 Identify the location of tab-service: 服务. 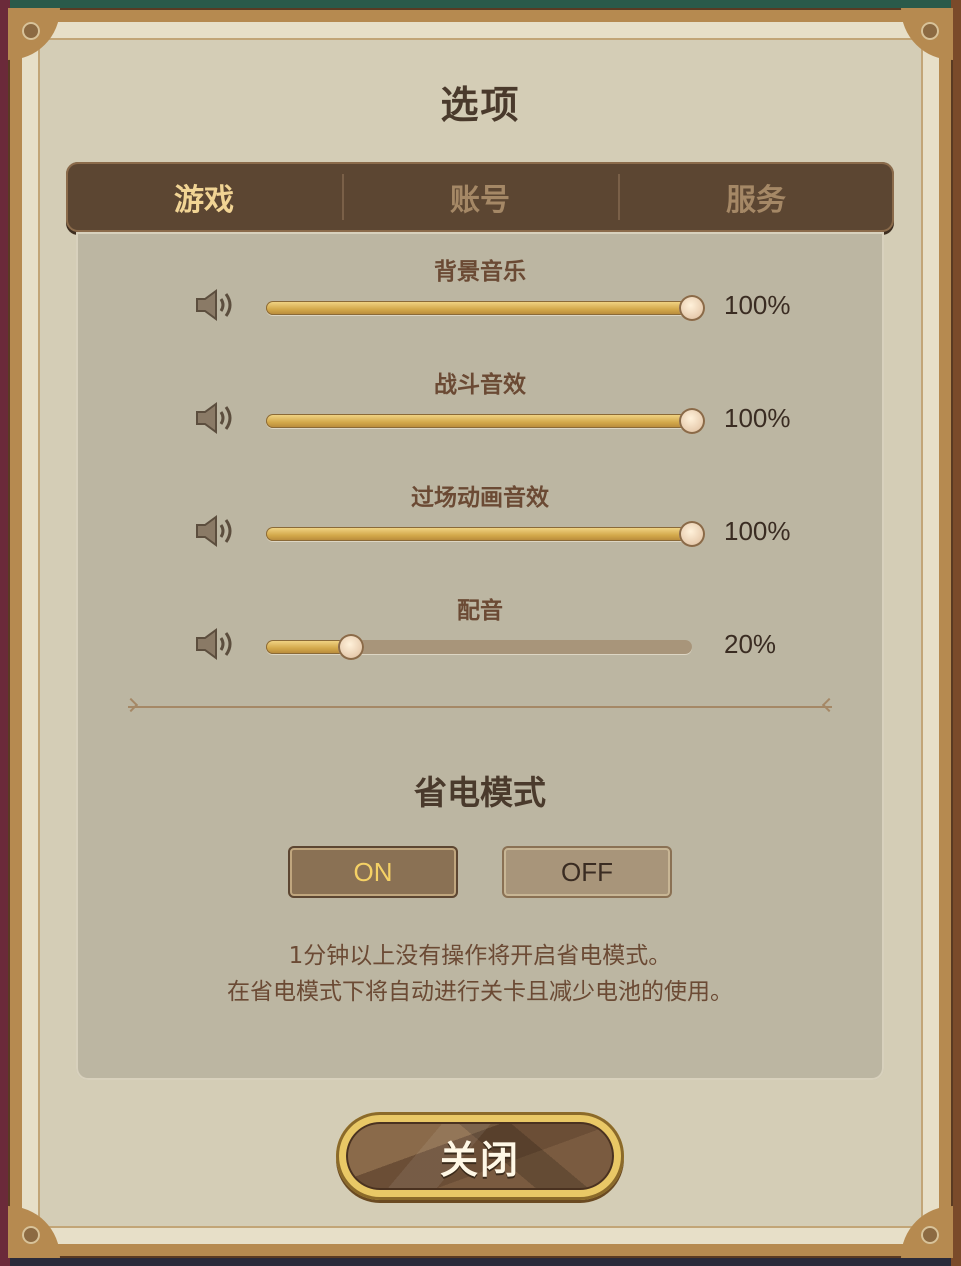
(756, 197).